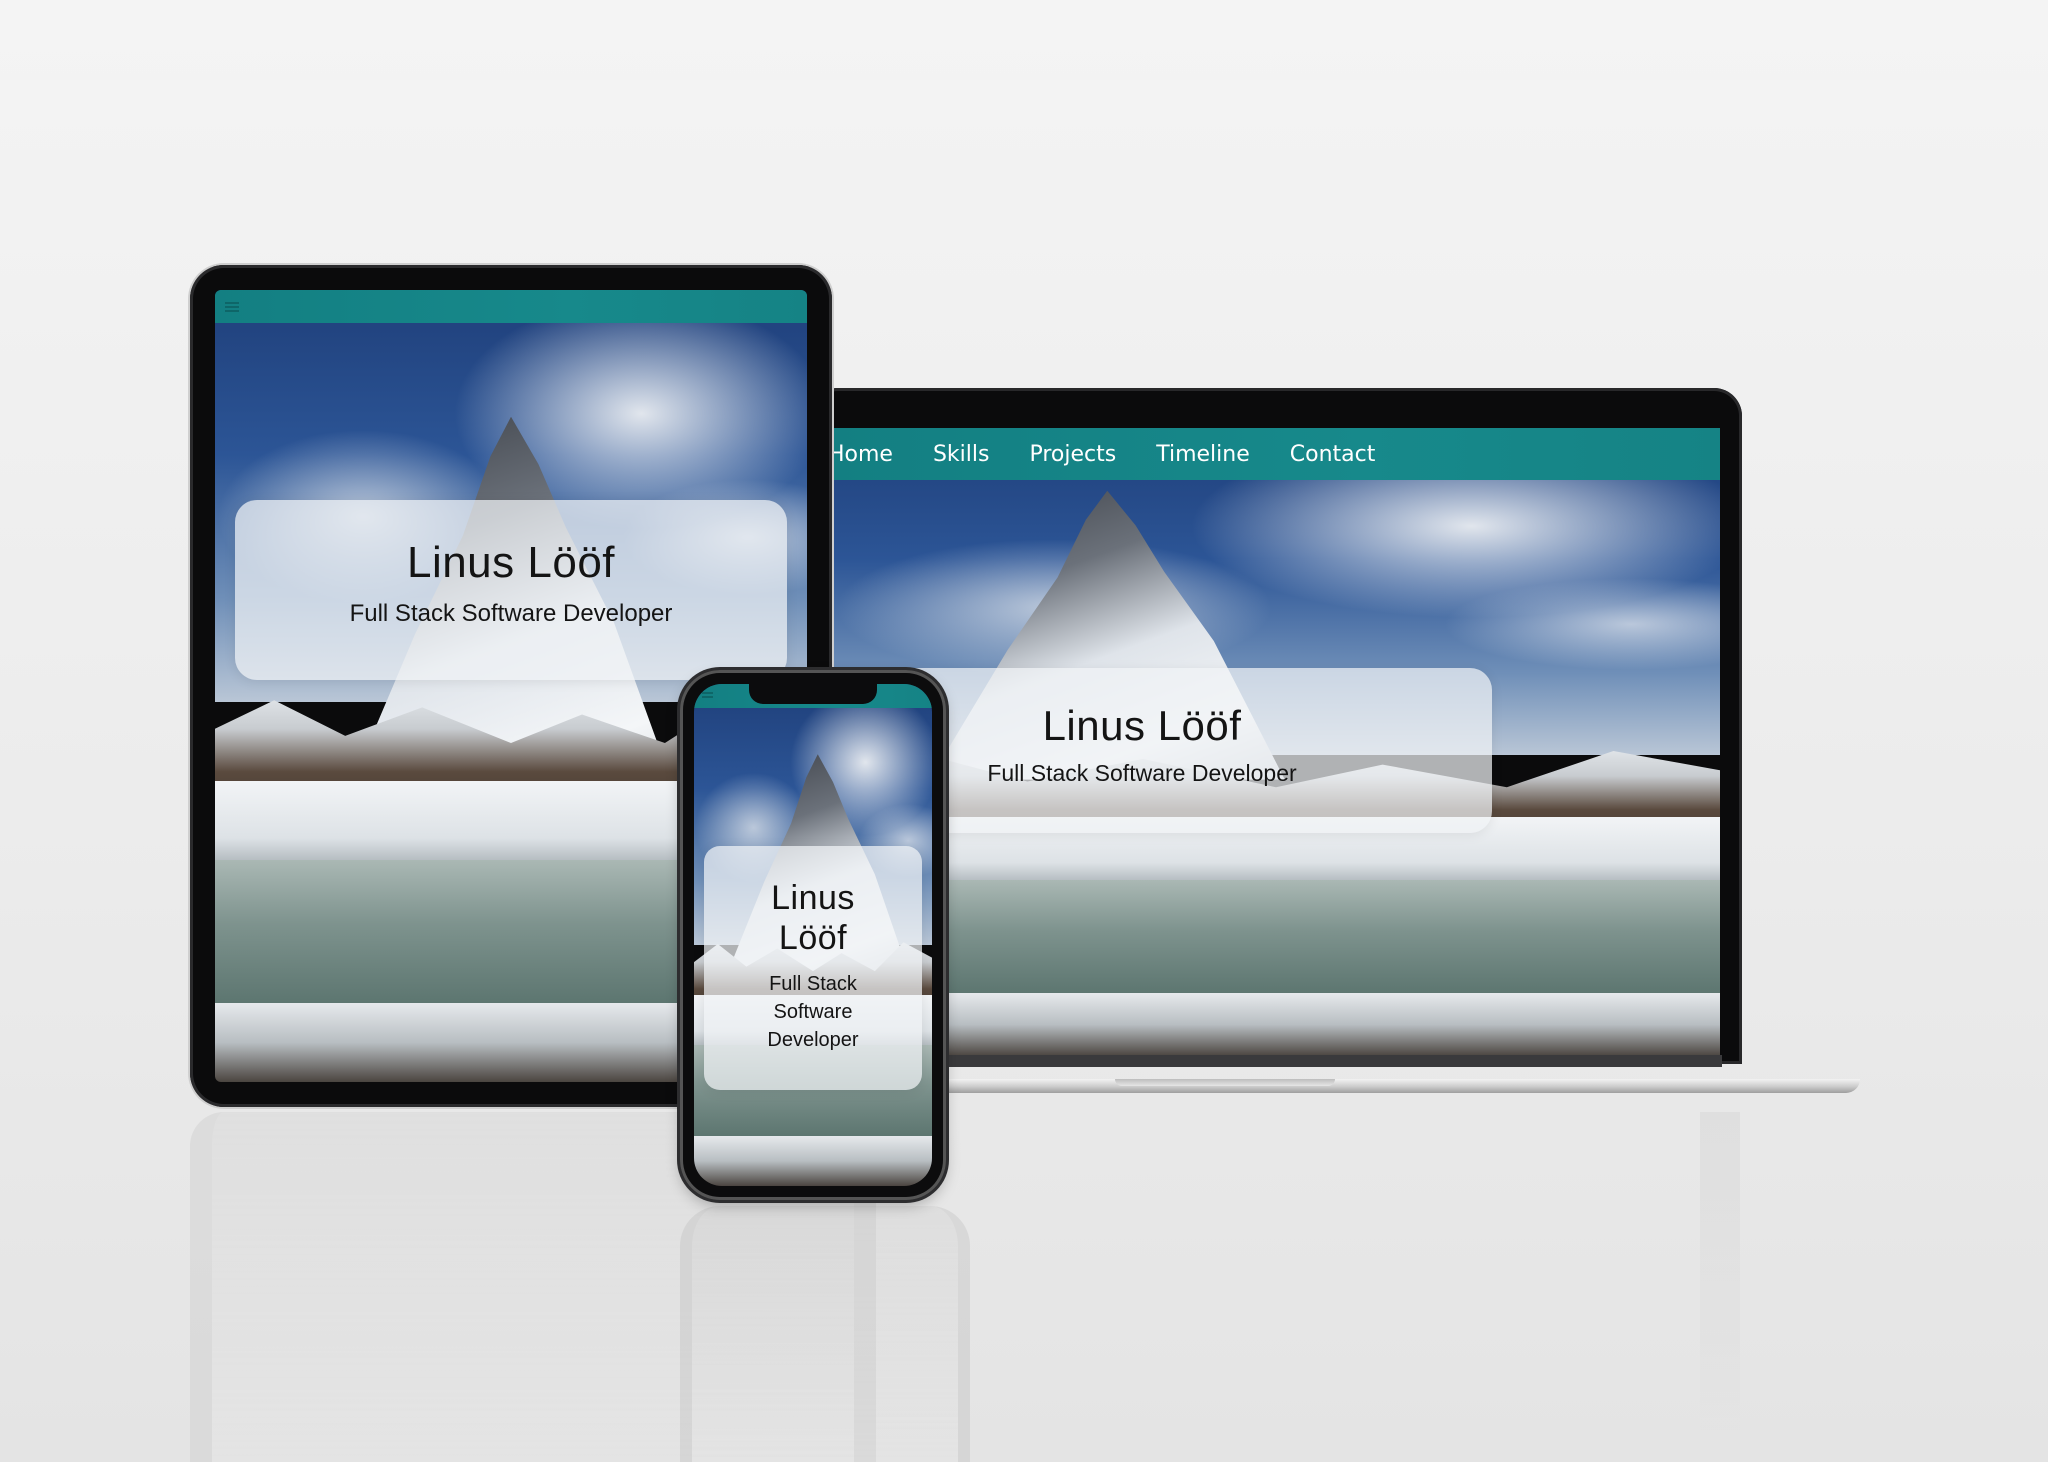 Image resolution: width=2048 pixels, height=1462 pixels. Describe the element at coordinates (511, 613) in the screenshot. I see `hero-role: Full Stack Software Developer` at that location.